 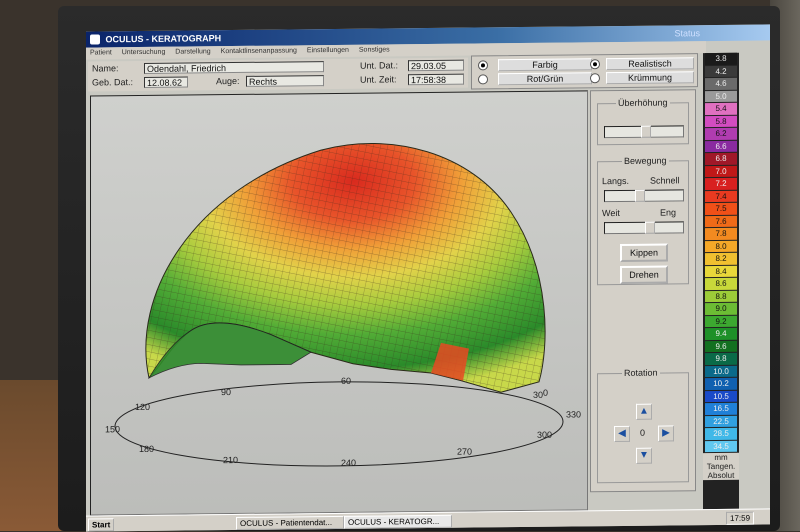 What do you see at coordinates (544, 435) in the screenshot?
I see `axis-label-300: 300` at bounding box center [544, 435].